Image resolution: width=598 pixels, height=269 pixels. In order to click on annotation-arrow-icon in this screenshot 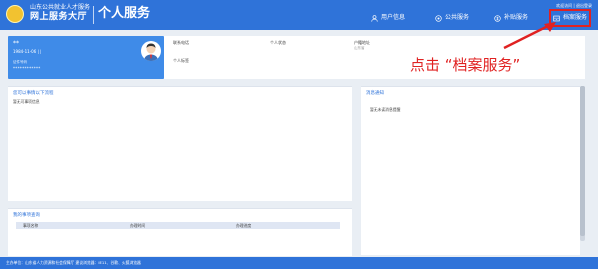, I will do `click(529, 36)`.